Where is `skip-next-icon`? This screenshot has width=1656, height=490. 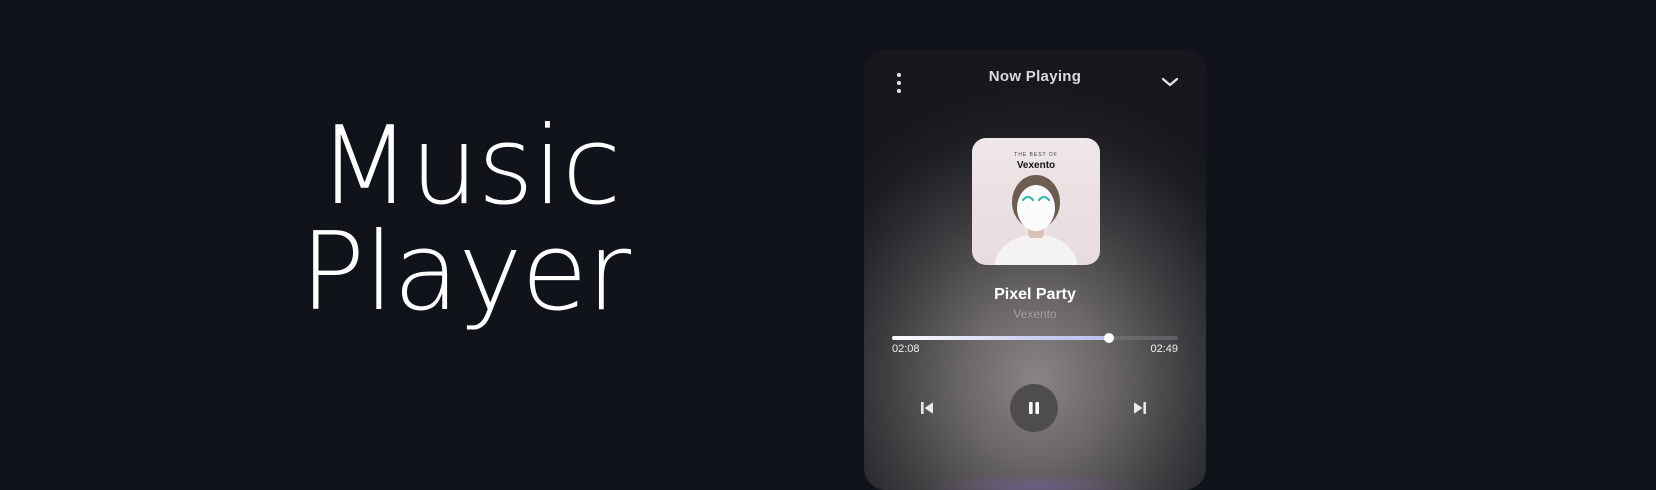 skip-next-icon is located at coordinates (1140, 408).